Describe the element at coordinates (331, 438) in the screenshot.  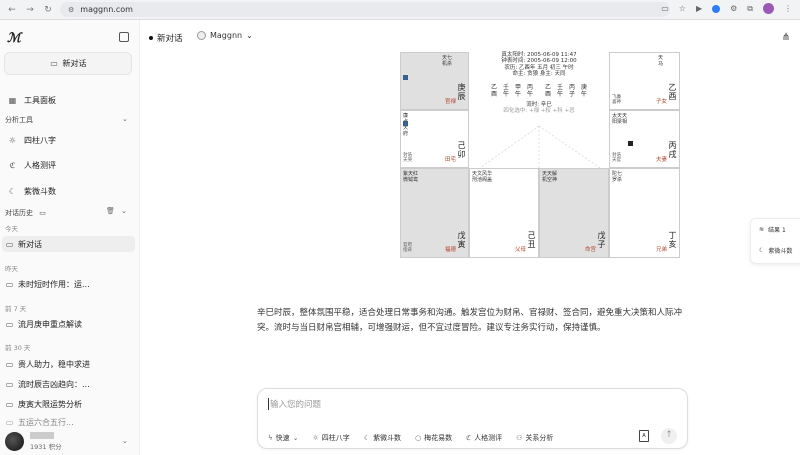
I see `tool-bazi: ☼ 四柱八字` at that location.